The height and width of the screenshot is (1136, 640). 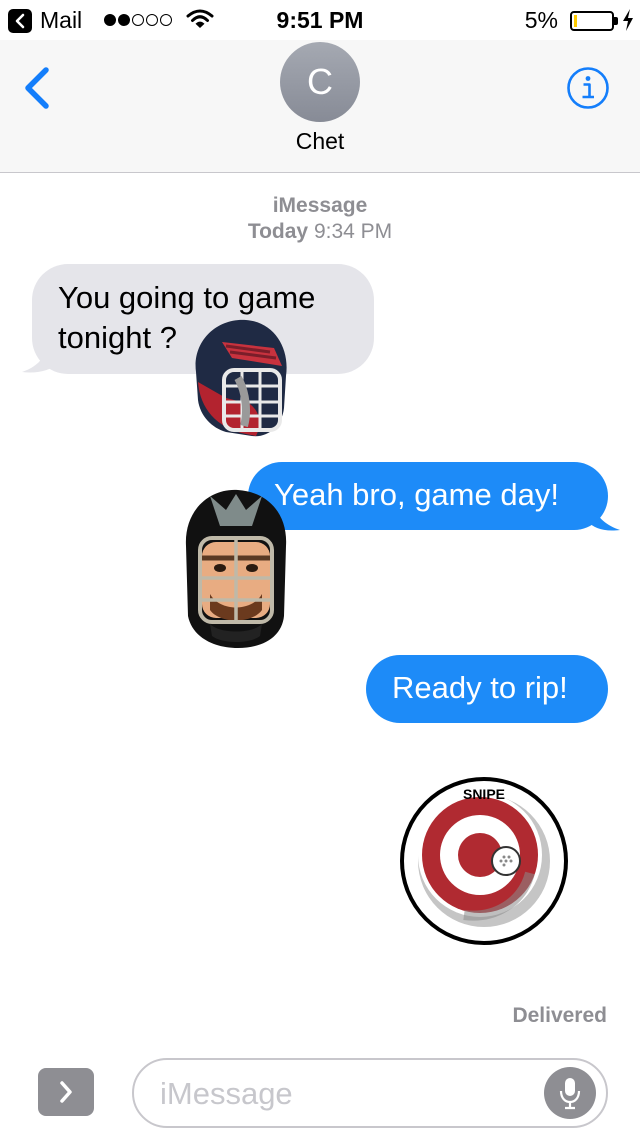 What do you see at coordinates (40, 88) in the screenshot?
I see `back-chevron-icon` at bounding box center [40, 88].